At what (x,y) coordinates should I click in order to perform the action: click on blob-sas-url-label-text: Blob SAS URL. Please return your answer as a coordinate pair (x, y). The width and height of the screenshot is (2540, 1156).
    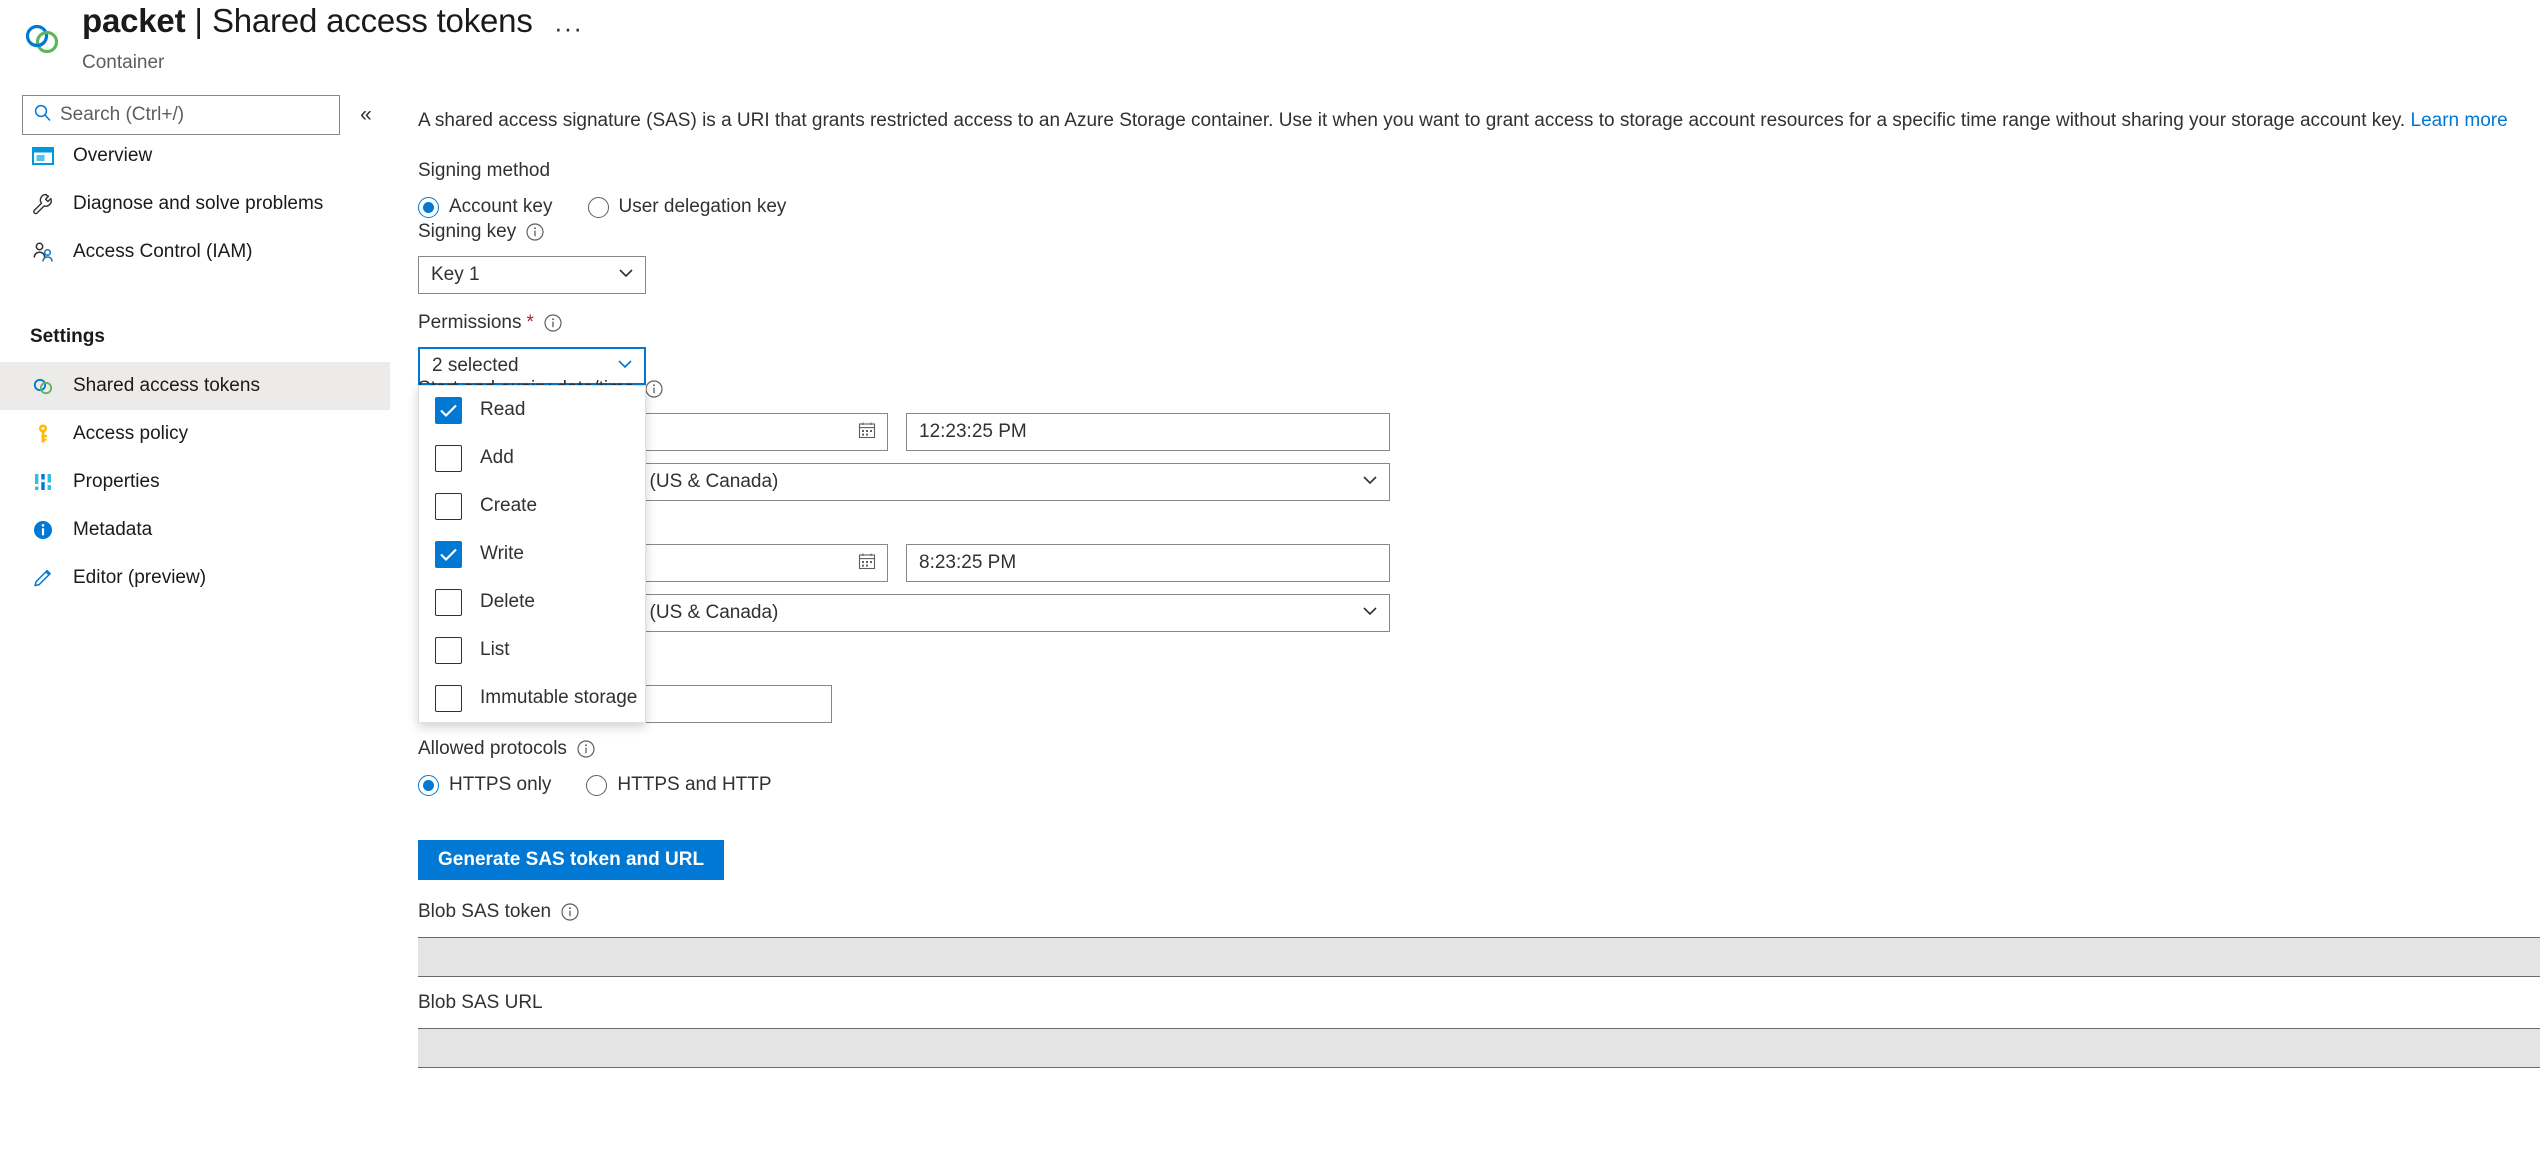
    Looking at the image, I should click on (480, 1002).